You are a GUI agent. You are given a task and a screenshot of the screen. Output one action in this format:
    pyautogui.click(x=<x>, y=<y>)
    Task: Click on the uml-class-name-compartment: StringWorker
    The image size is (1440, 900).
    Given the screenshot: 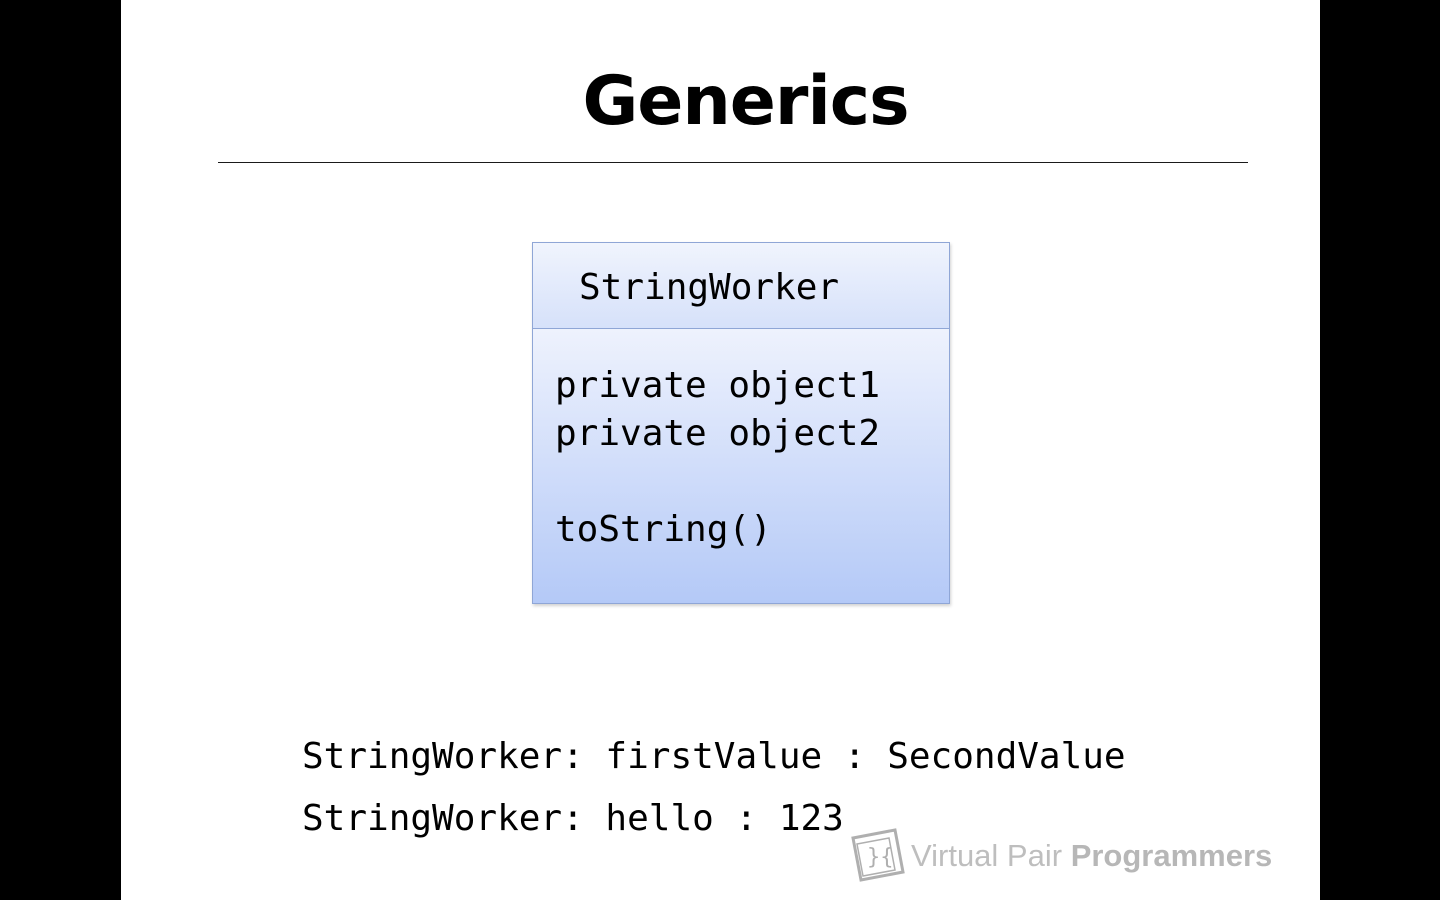 What is the action you would take?
    pyautogui.click(x=741, y=286)
    